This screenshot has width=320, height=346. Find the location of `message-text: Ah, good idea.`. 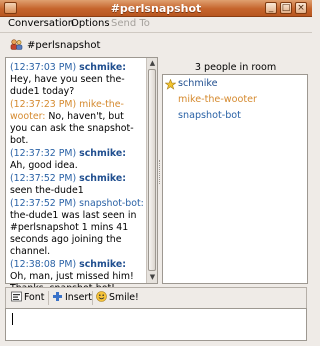

message-text: Ah, good idea. is located at coordinates (44, 165).